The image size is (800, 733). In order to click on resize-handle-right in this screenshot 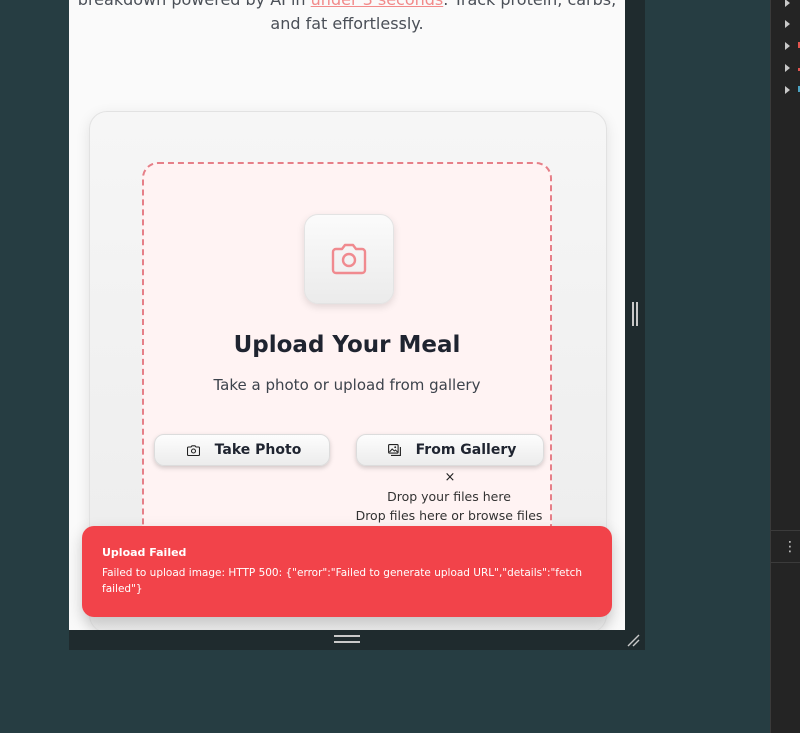, I will do `click(635, 314)`.